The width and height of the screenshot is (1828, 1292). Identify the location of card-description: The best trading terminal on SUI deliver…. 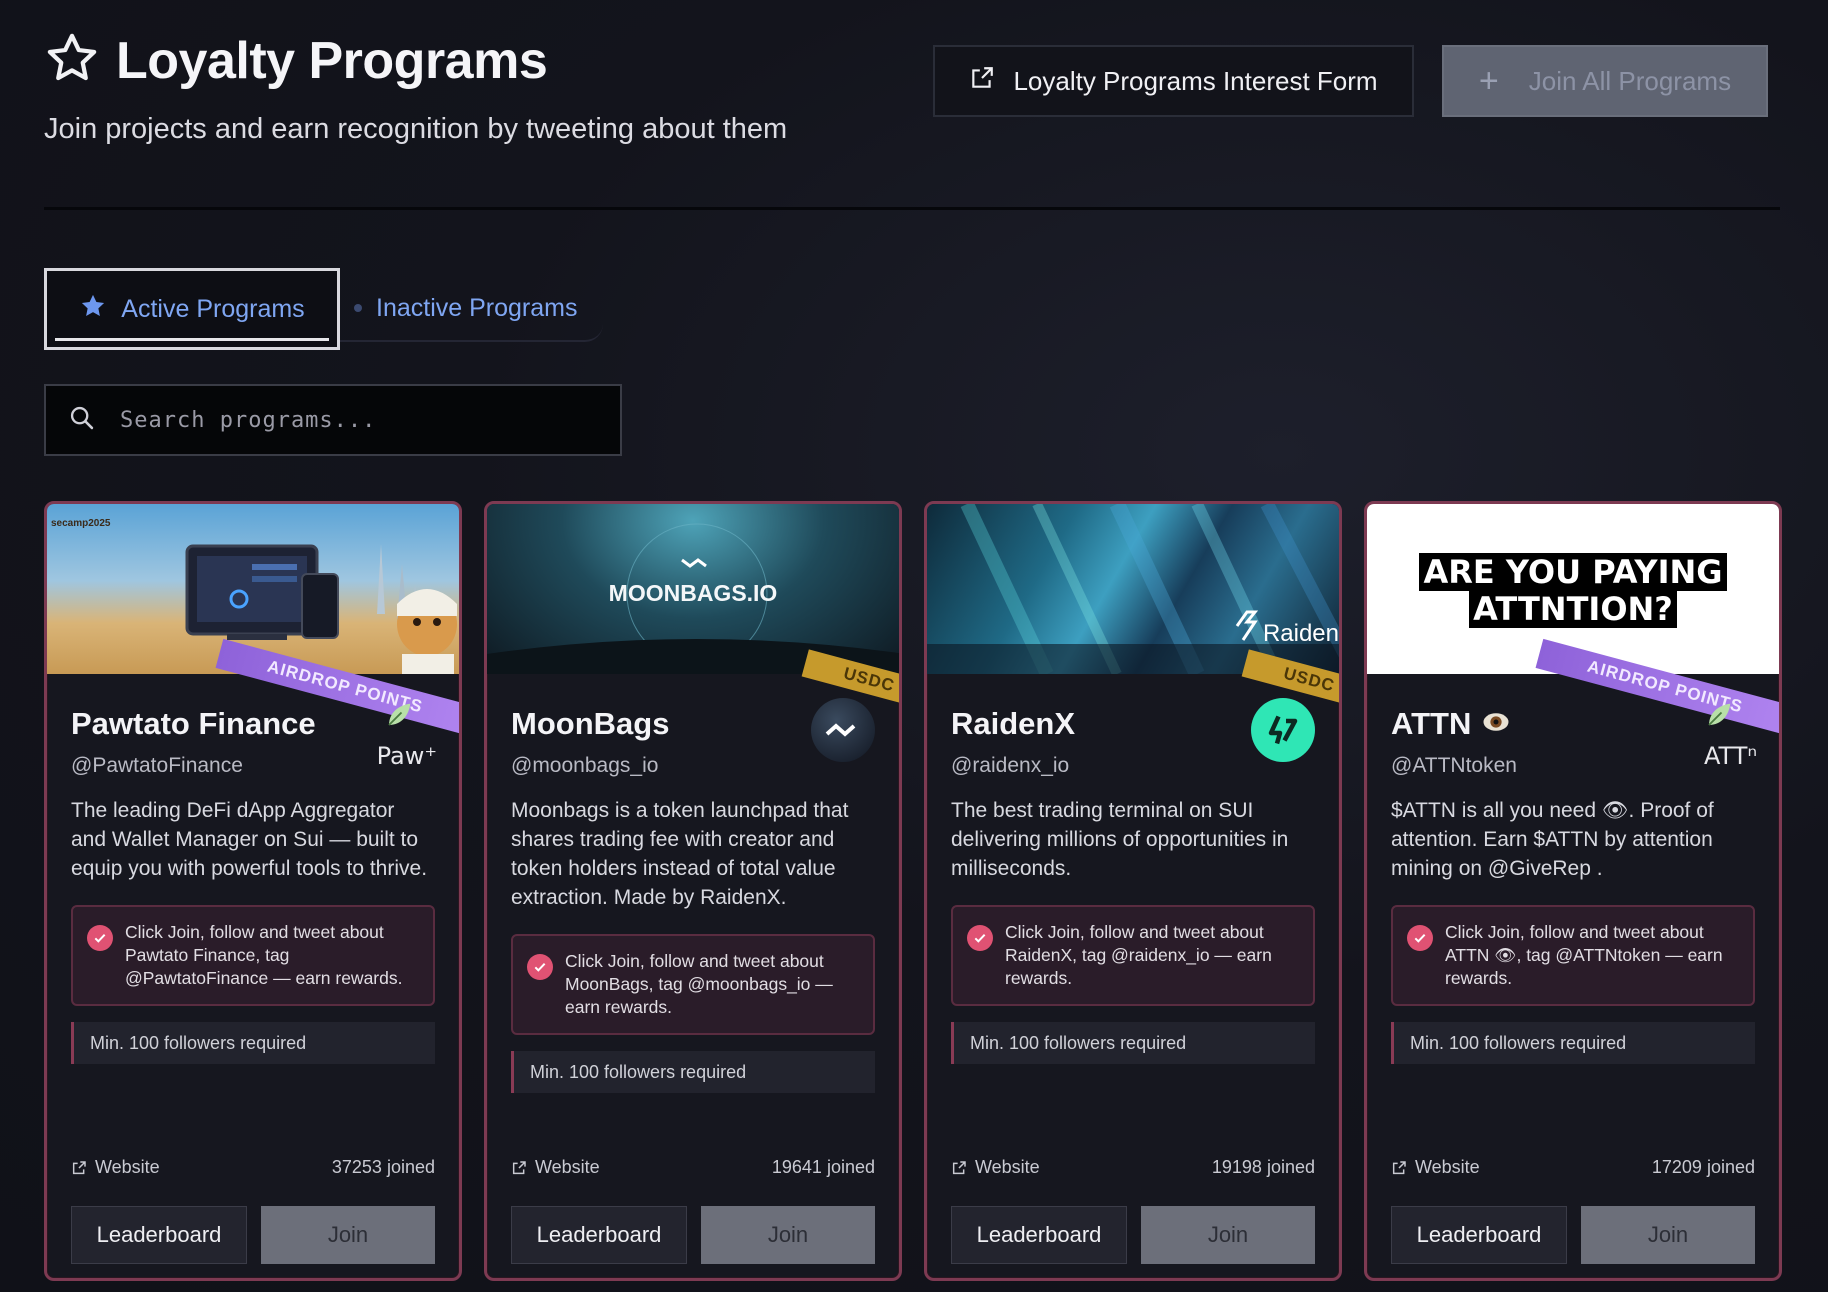
(1120, 839).